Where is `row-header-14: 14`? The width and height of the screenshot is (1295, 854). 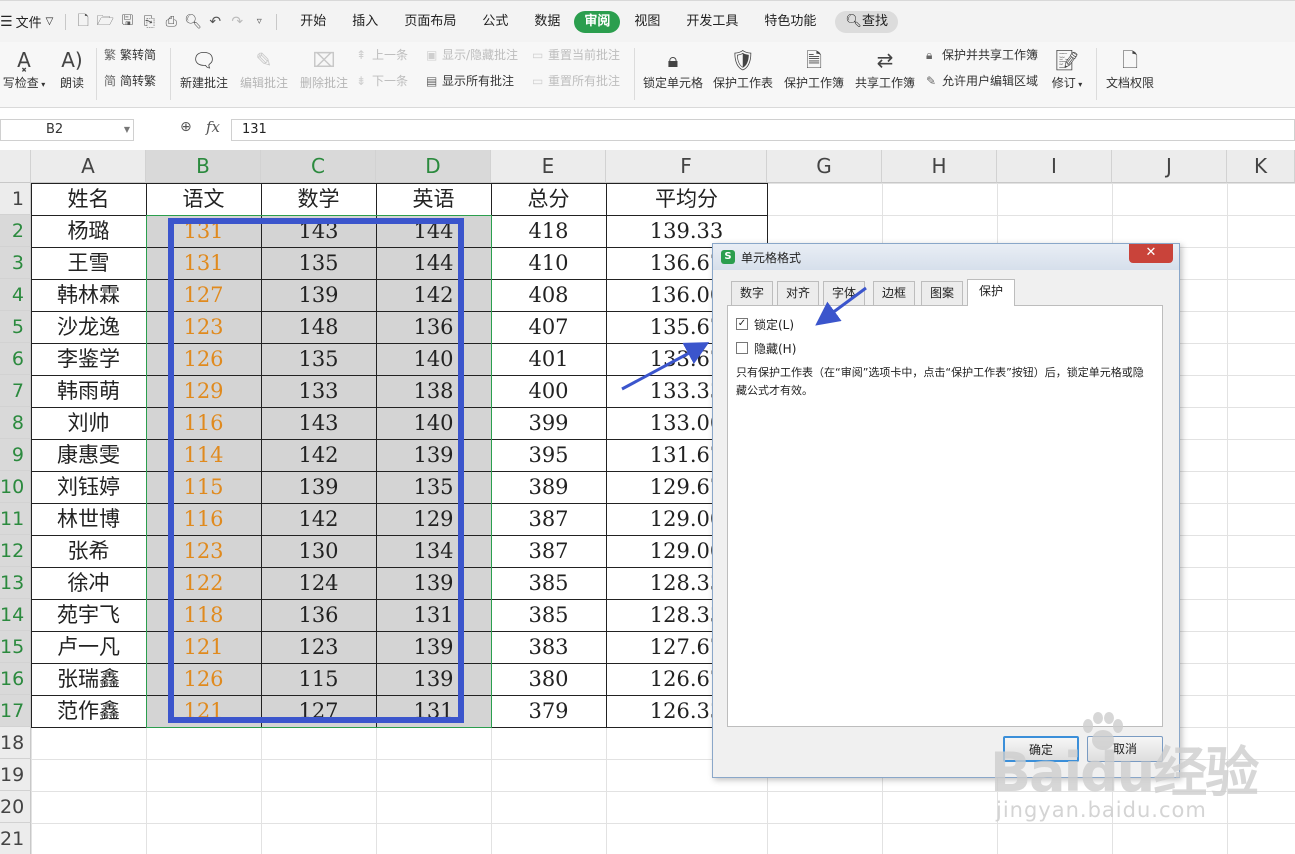
row-header-14: 14 is located at coordinates (15, 615).